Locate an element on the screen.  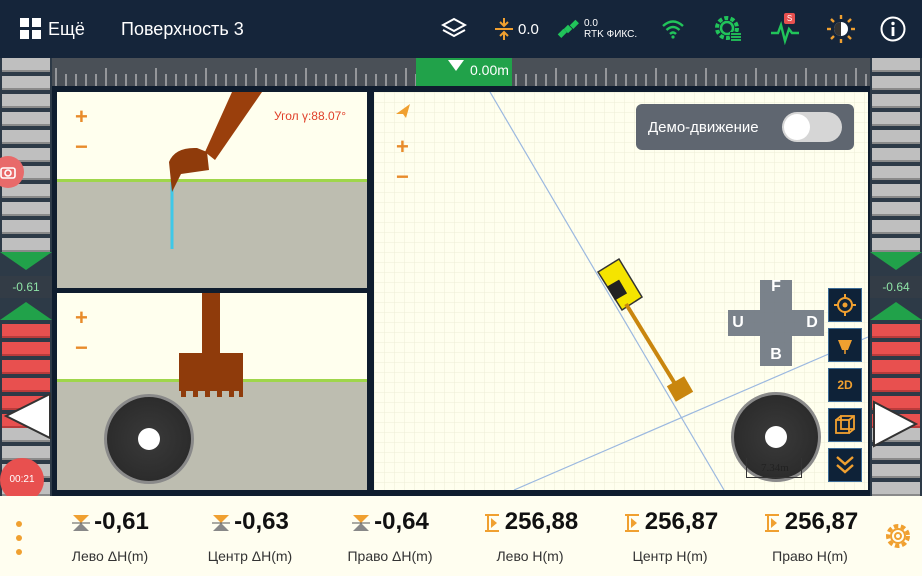
cube-icon is located at coordinates (845, 424).